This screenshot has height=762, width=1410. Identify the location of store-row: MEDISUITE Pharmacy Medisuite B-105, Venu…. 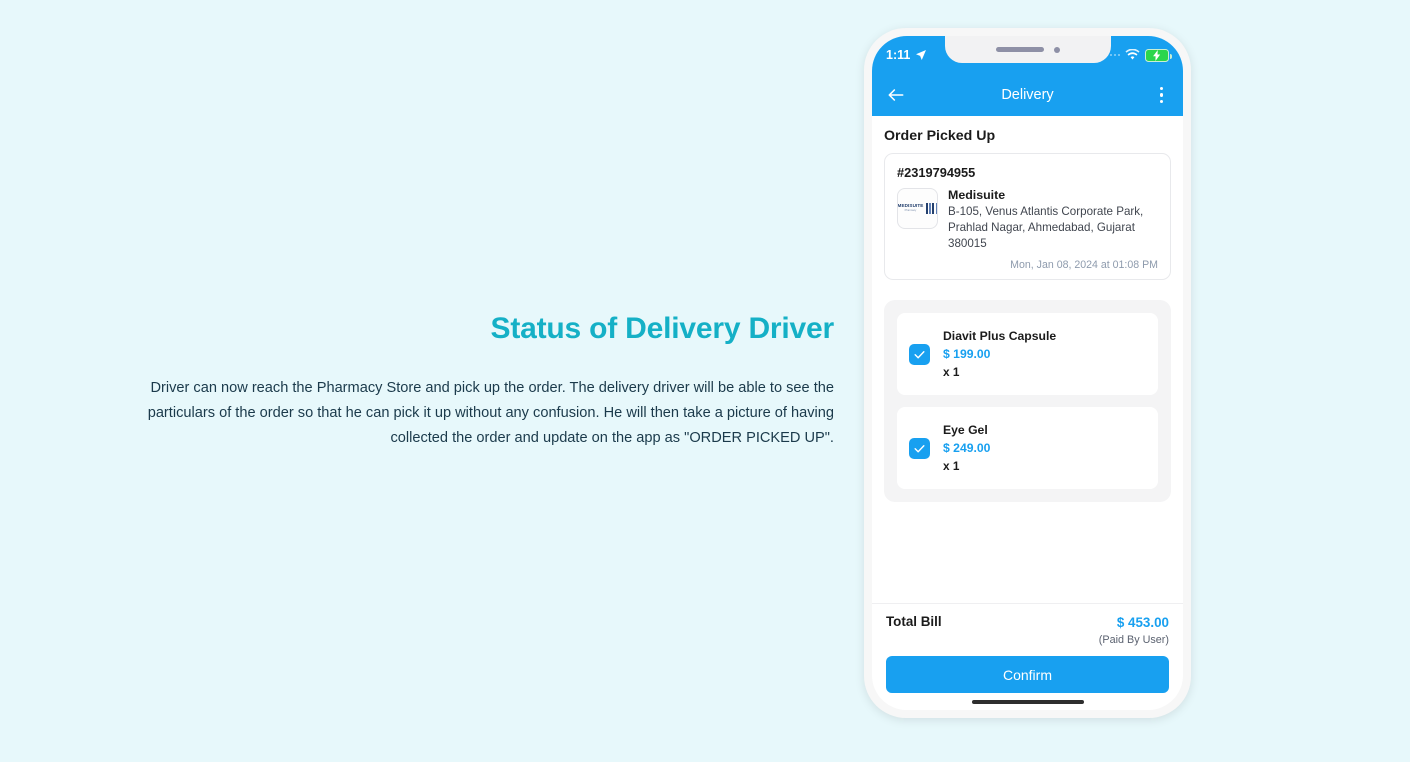
(1027, 220).